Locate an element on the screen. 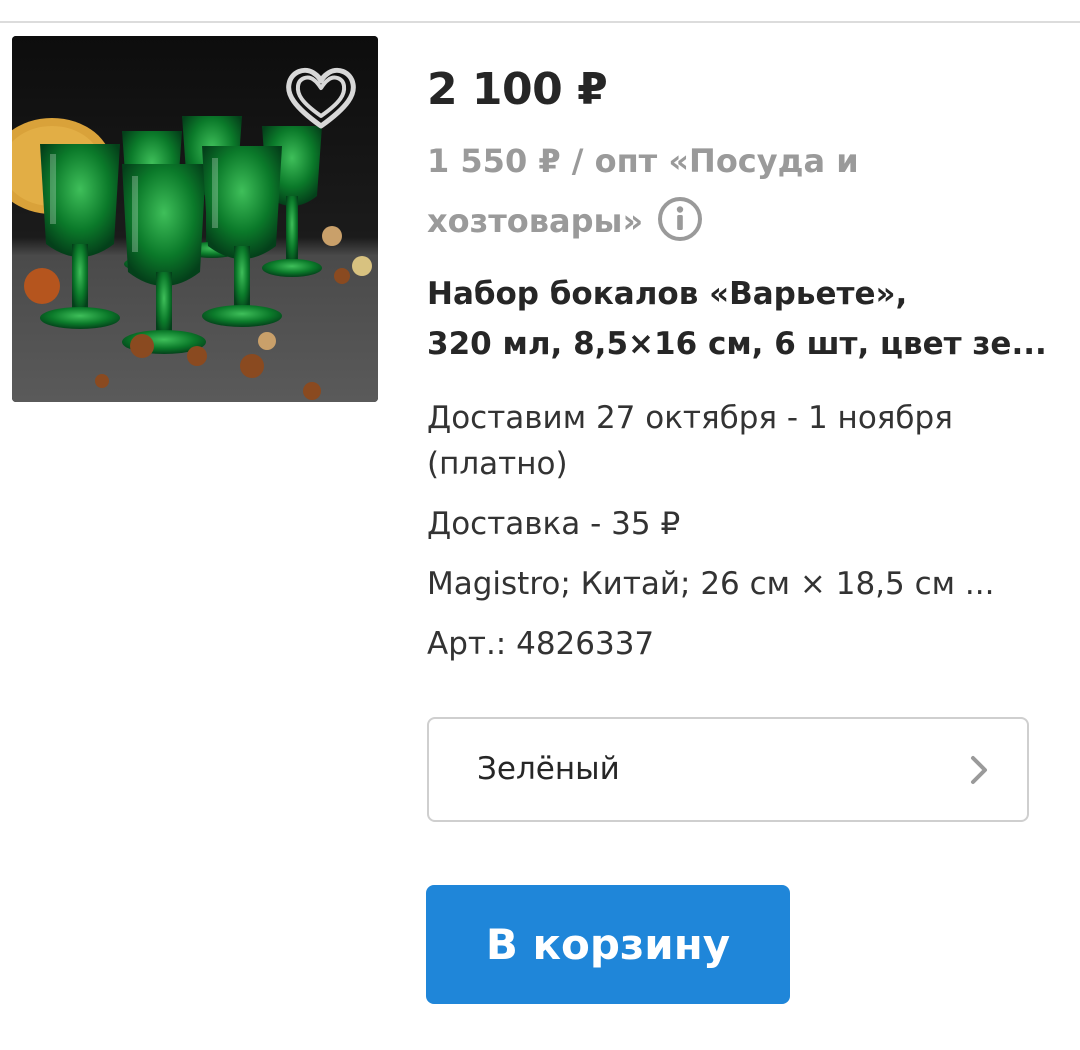  favorite-heart-icon is located at coordinates (321, 98).